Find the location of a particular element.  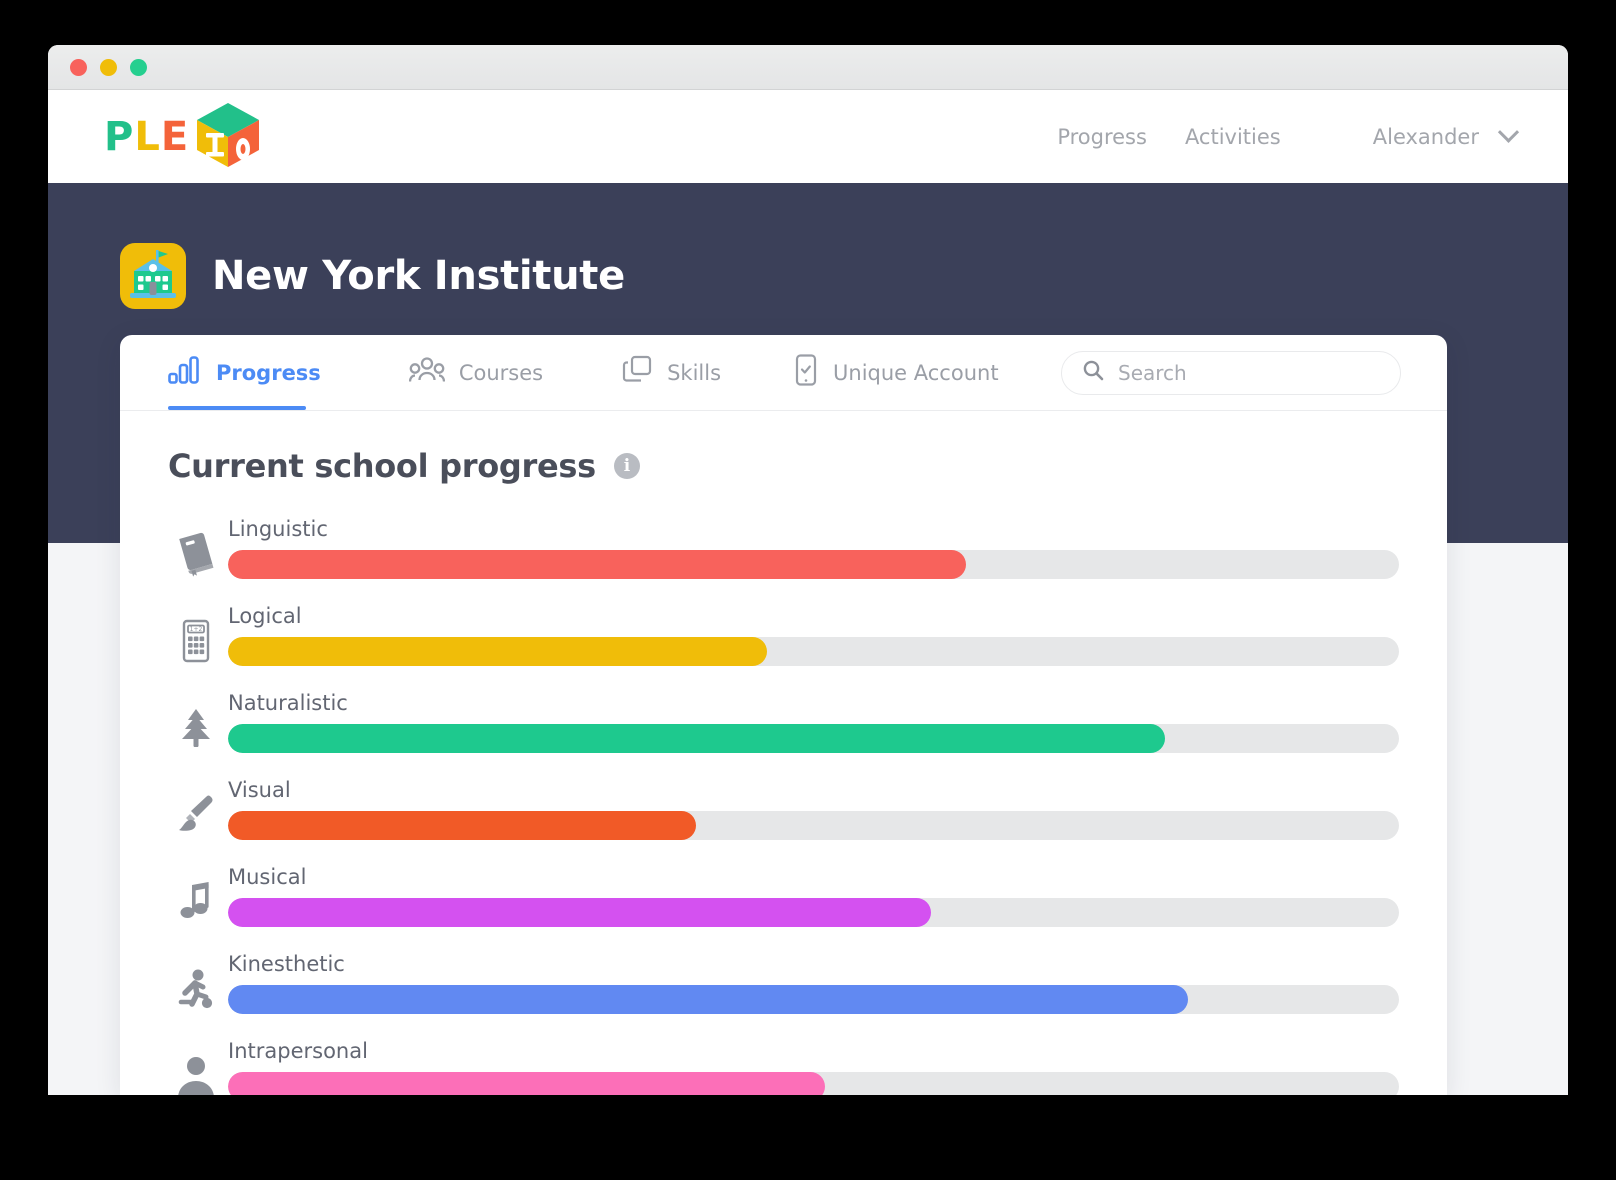

progress-label: Visual is located at coordinates (259, 790).